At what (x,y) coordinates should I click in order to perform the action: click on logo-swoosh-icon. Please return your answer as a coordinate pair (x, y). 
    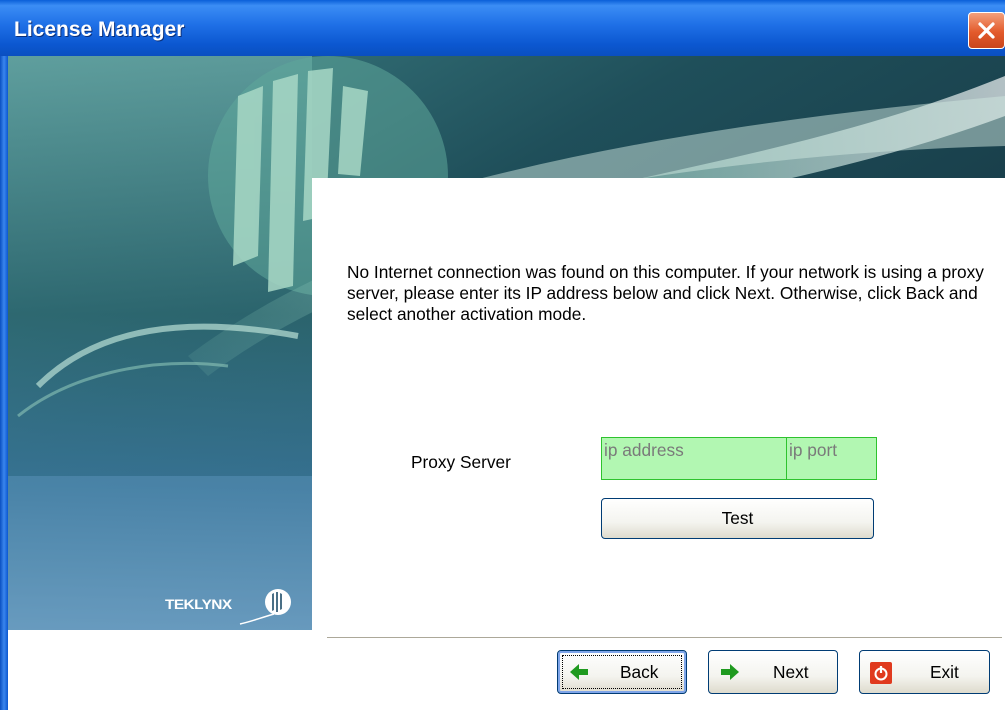
    Looking at the image, I should click on (257, 619).